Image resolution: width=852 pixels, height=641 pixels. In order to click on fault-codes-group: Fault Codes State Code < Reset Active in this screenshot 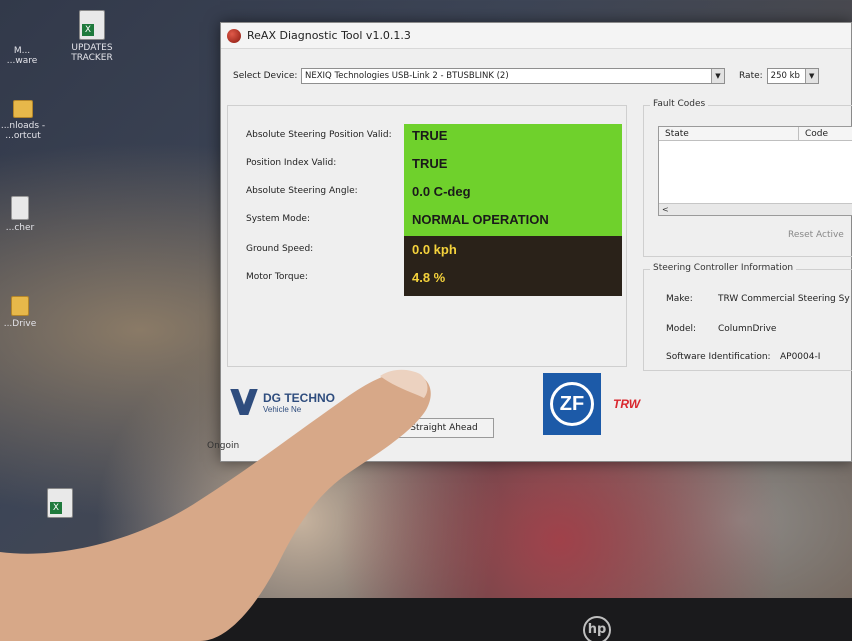, I will do `click(747, 178)`.